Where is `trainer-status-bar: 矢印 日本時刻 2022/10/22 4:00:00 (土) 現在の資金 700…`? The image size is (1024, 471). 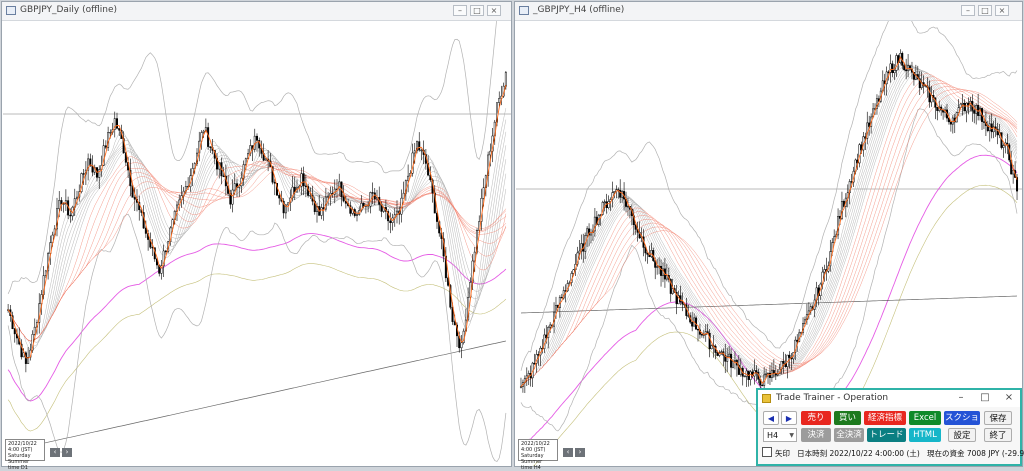
trainer-status-bar: 矢印 日本時刻 2022/10/22 4:00:00 (土) 現在の資金 700… is located at coordinates (893, 454).